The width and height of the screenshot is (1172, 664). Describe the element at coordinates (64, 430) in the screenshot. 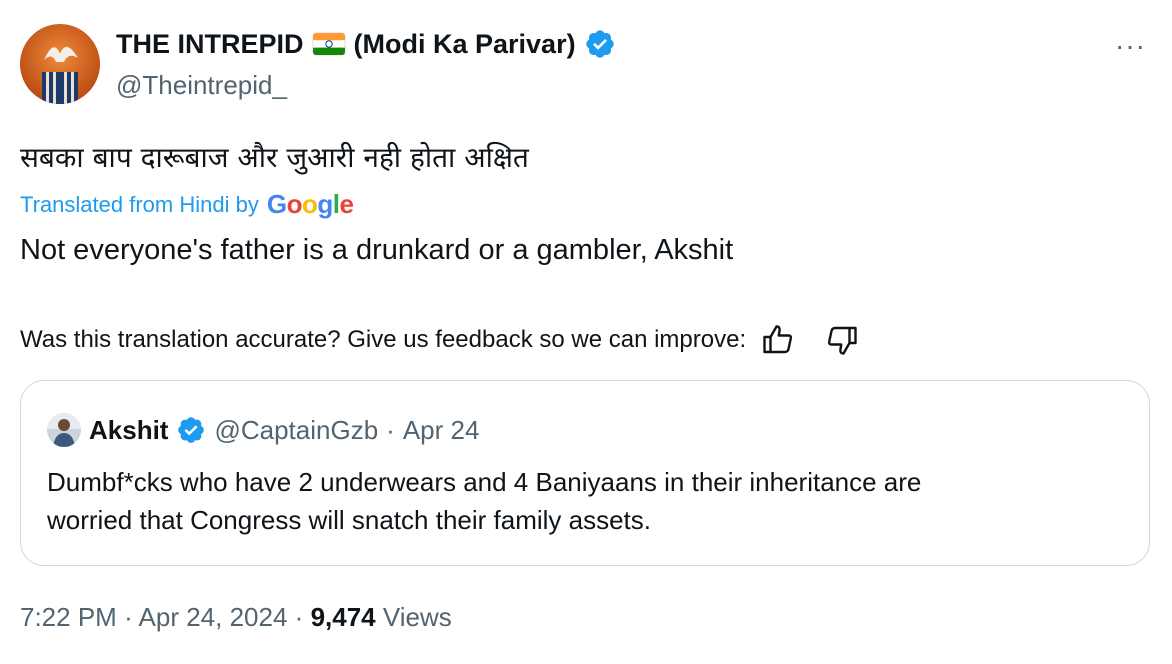

I see `quoted-author-avatar` at that location.